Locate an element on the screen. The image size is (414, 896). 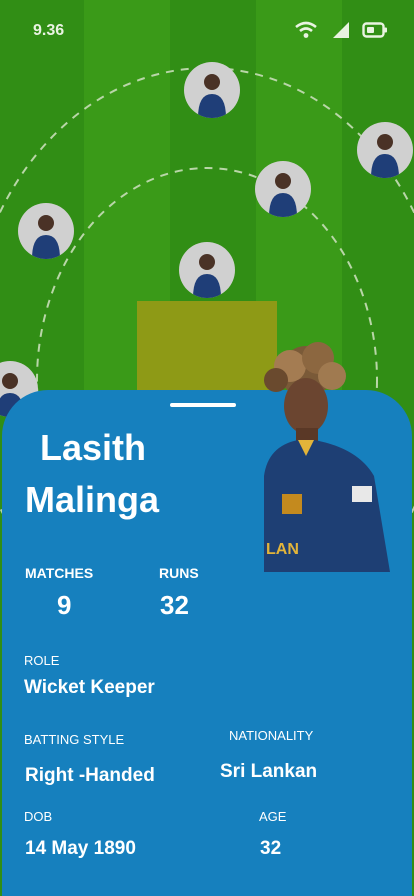
player-last-name: Malinga is located at coordinates (92, 499).